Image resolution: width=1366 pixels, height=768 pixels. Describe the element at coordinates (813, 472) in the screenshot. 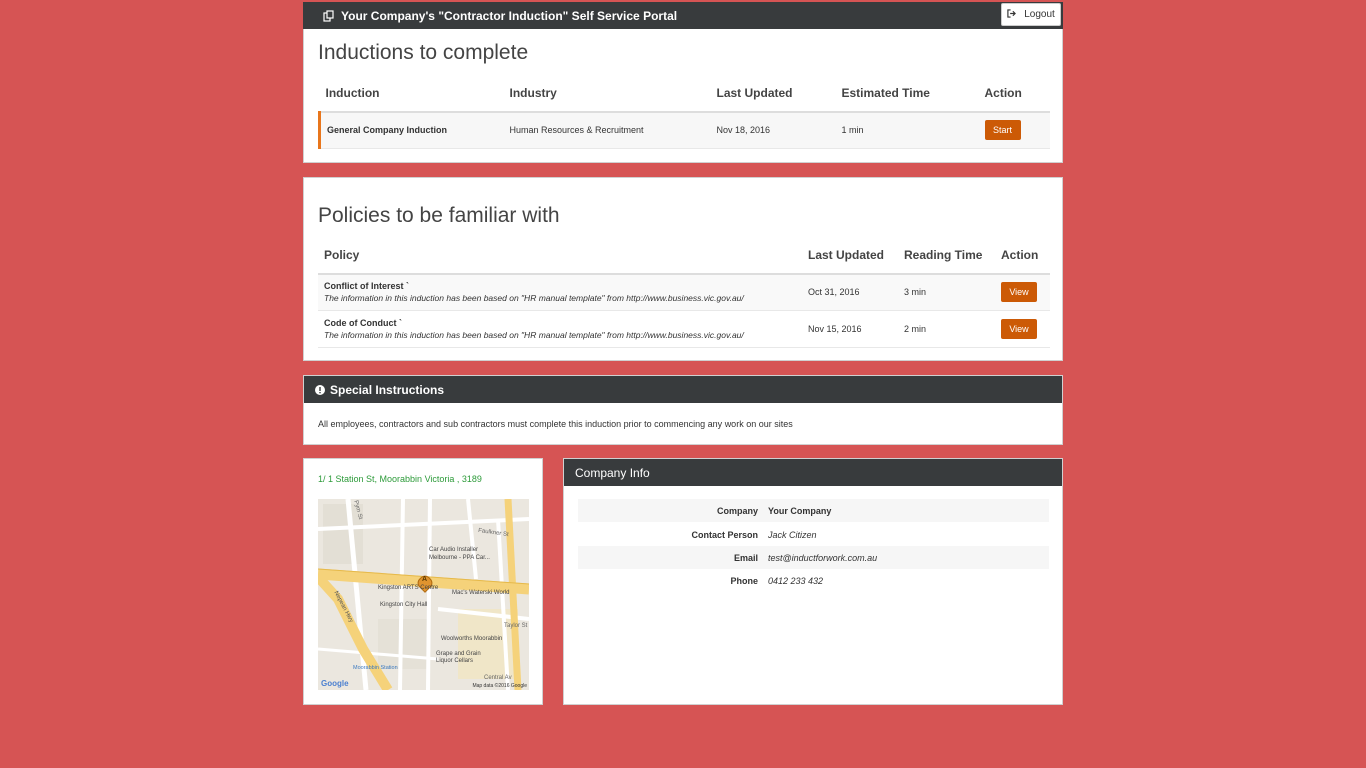

I see `company-info-header: Company Info` at that location.